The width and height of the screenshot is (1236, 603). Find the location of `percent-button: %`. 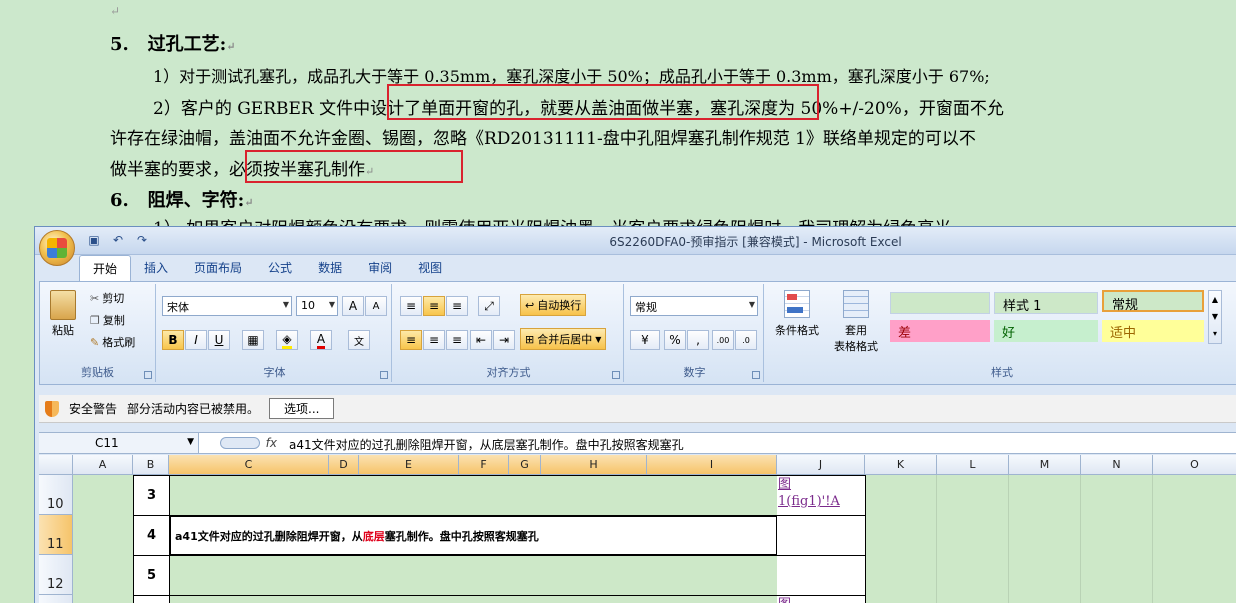

percent-button: % is located at coordinates (675, 340).